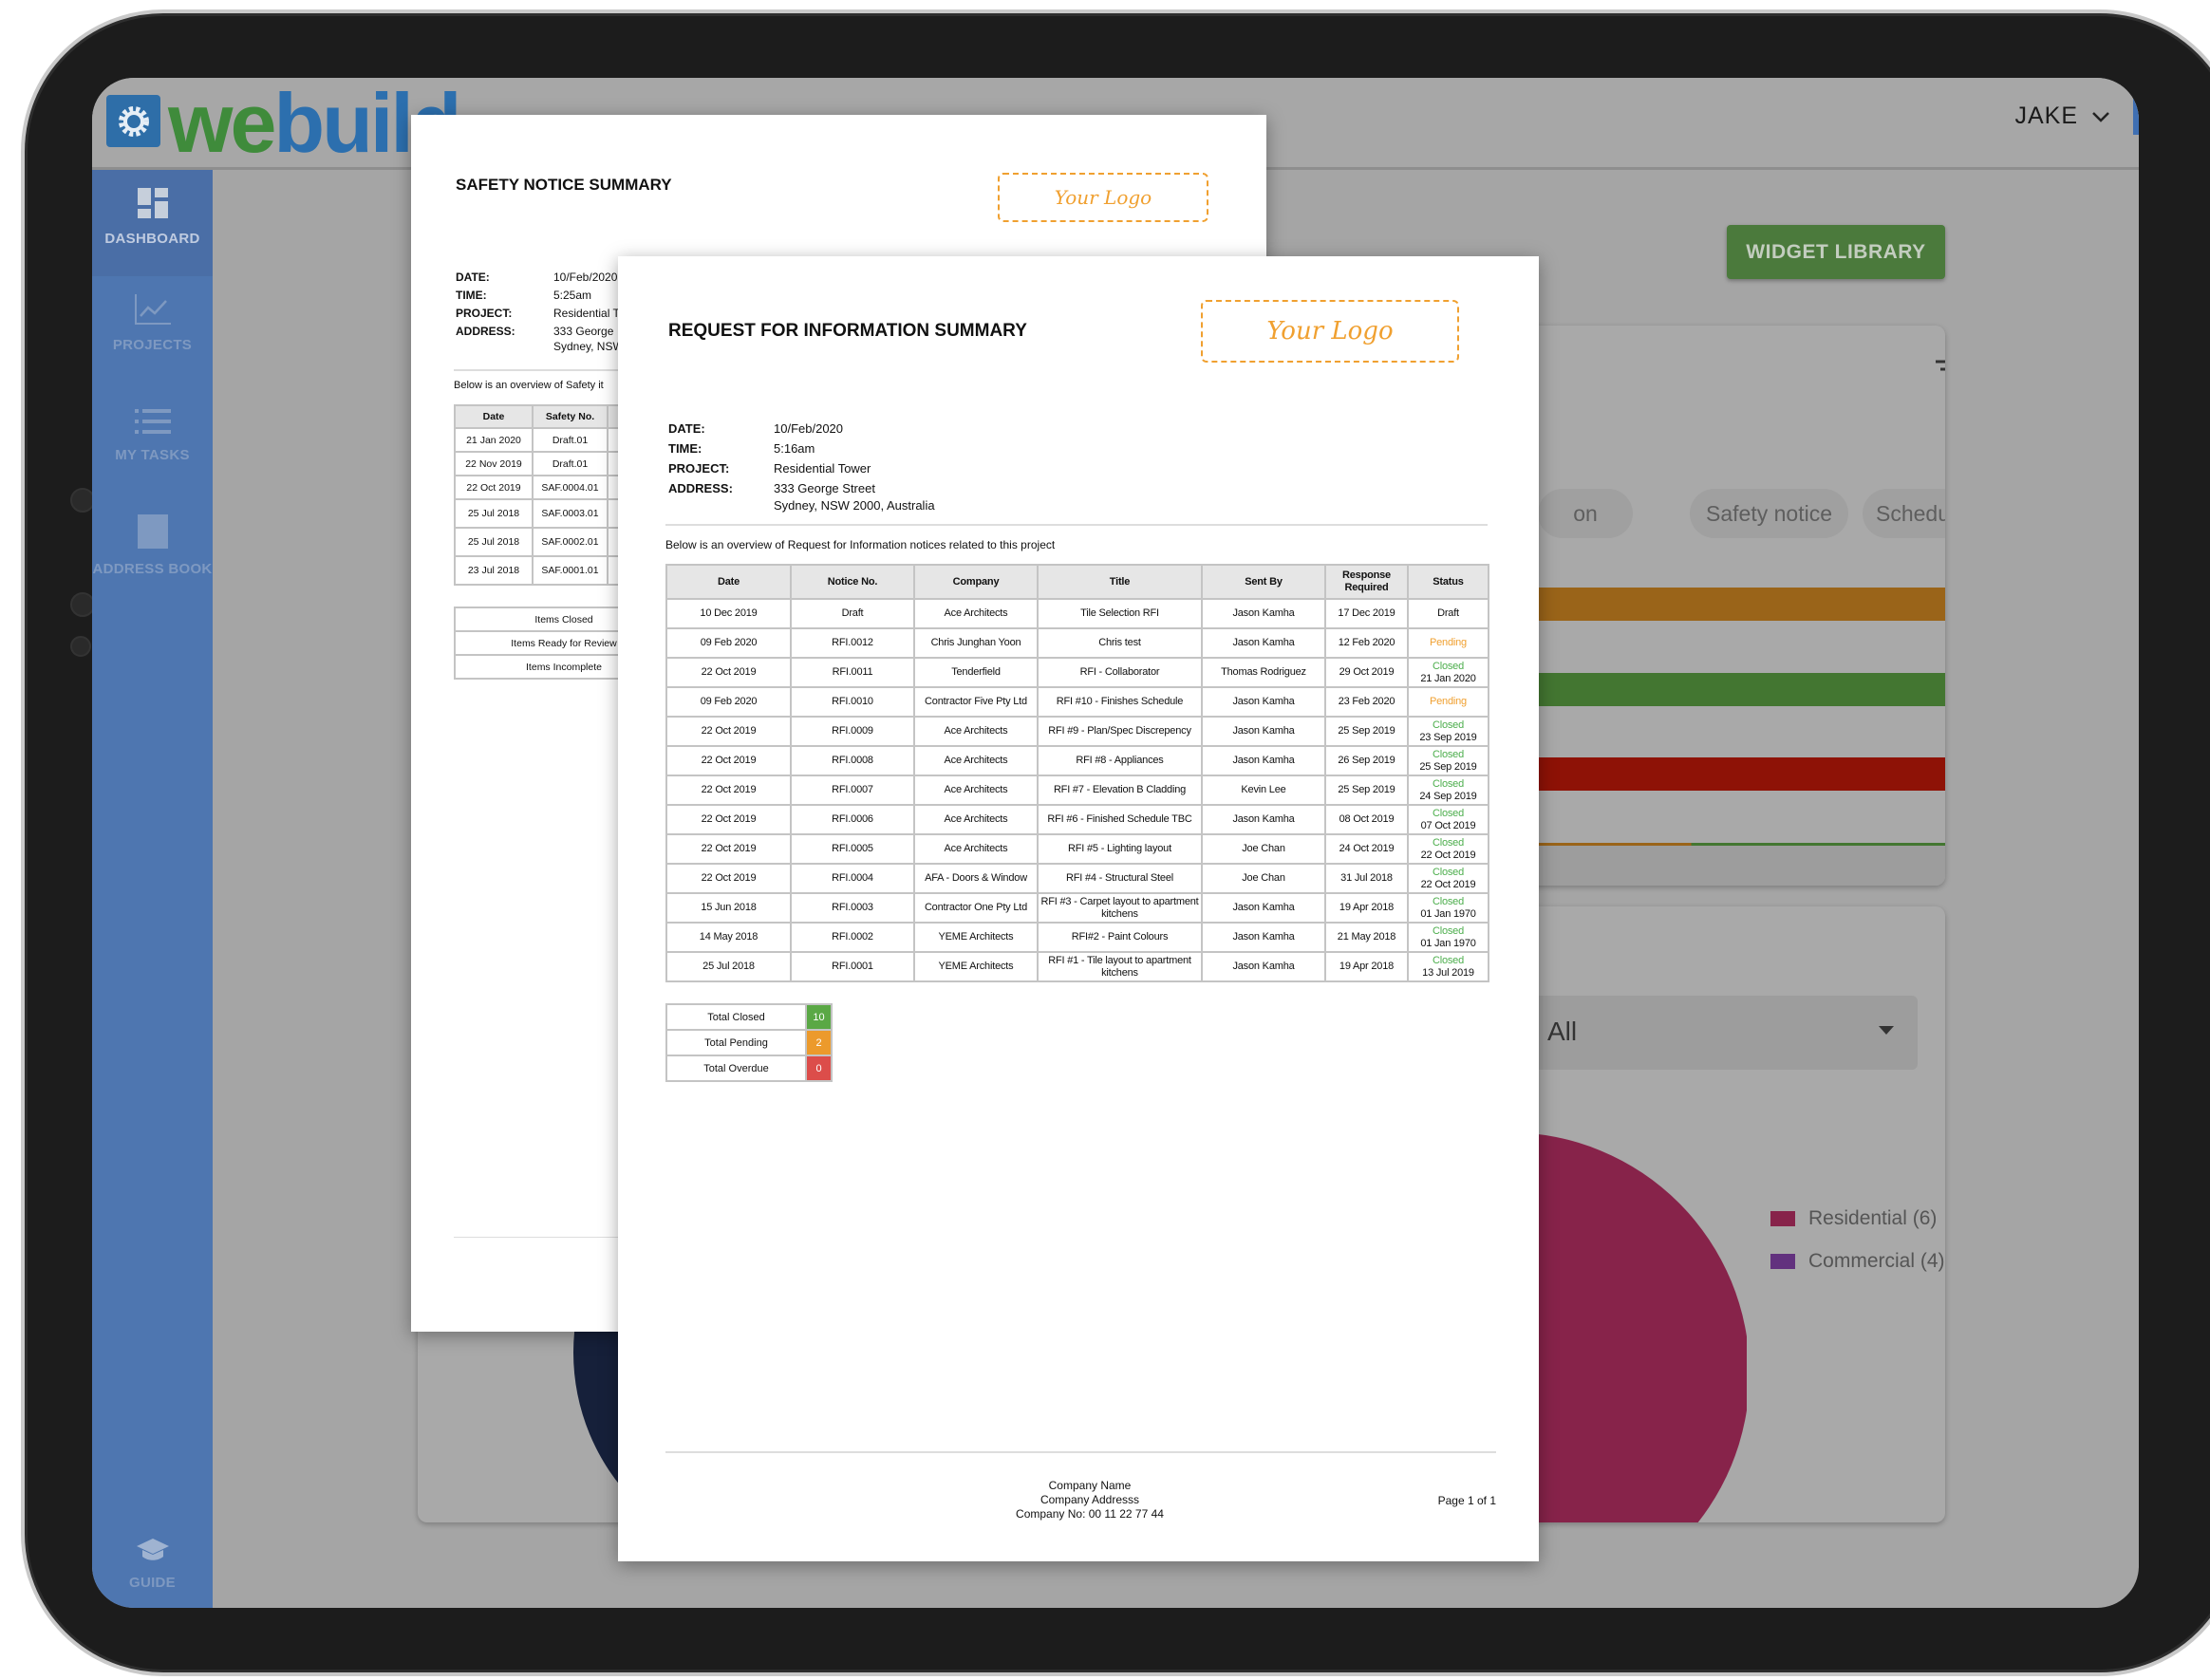  I want to click on sensor-icon, so click(80, 646).